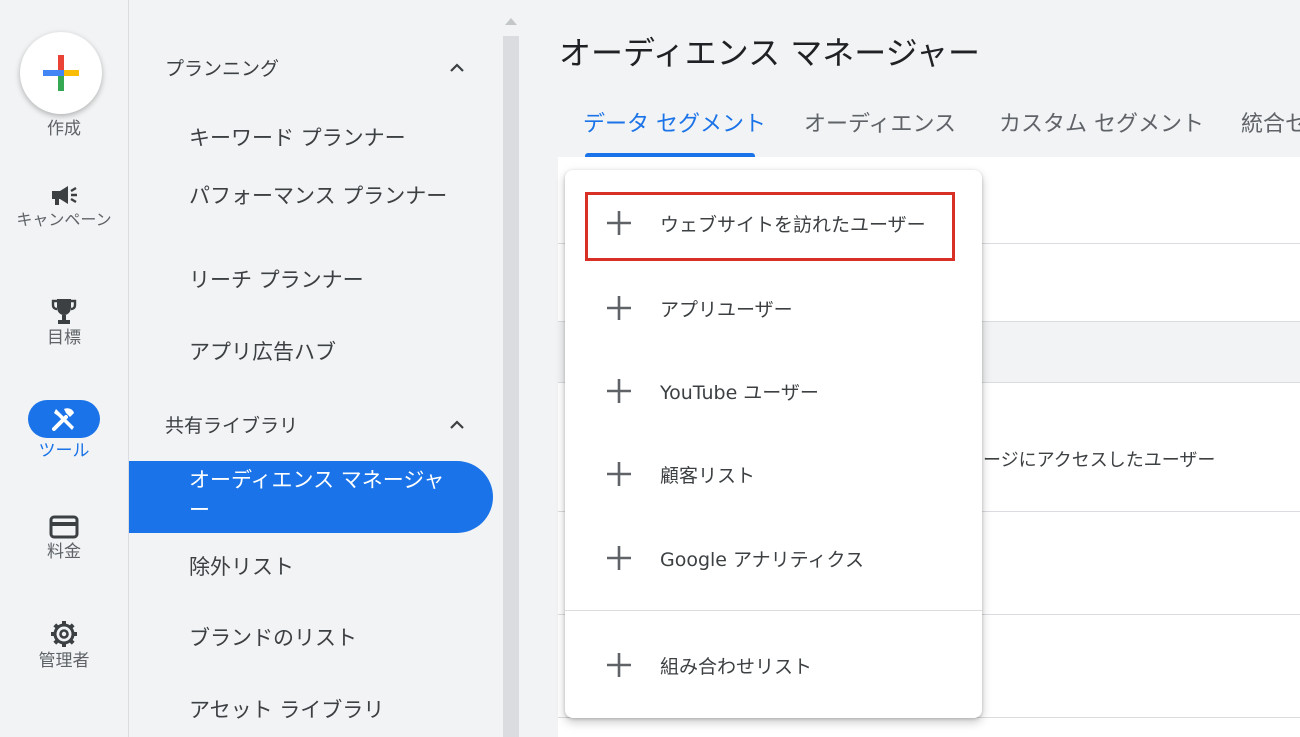  What do you see at coordinates (511, 386) in the screenshot?
I see `nav-scrollbar-thumb` at bounding box center [511, 386].